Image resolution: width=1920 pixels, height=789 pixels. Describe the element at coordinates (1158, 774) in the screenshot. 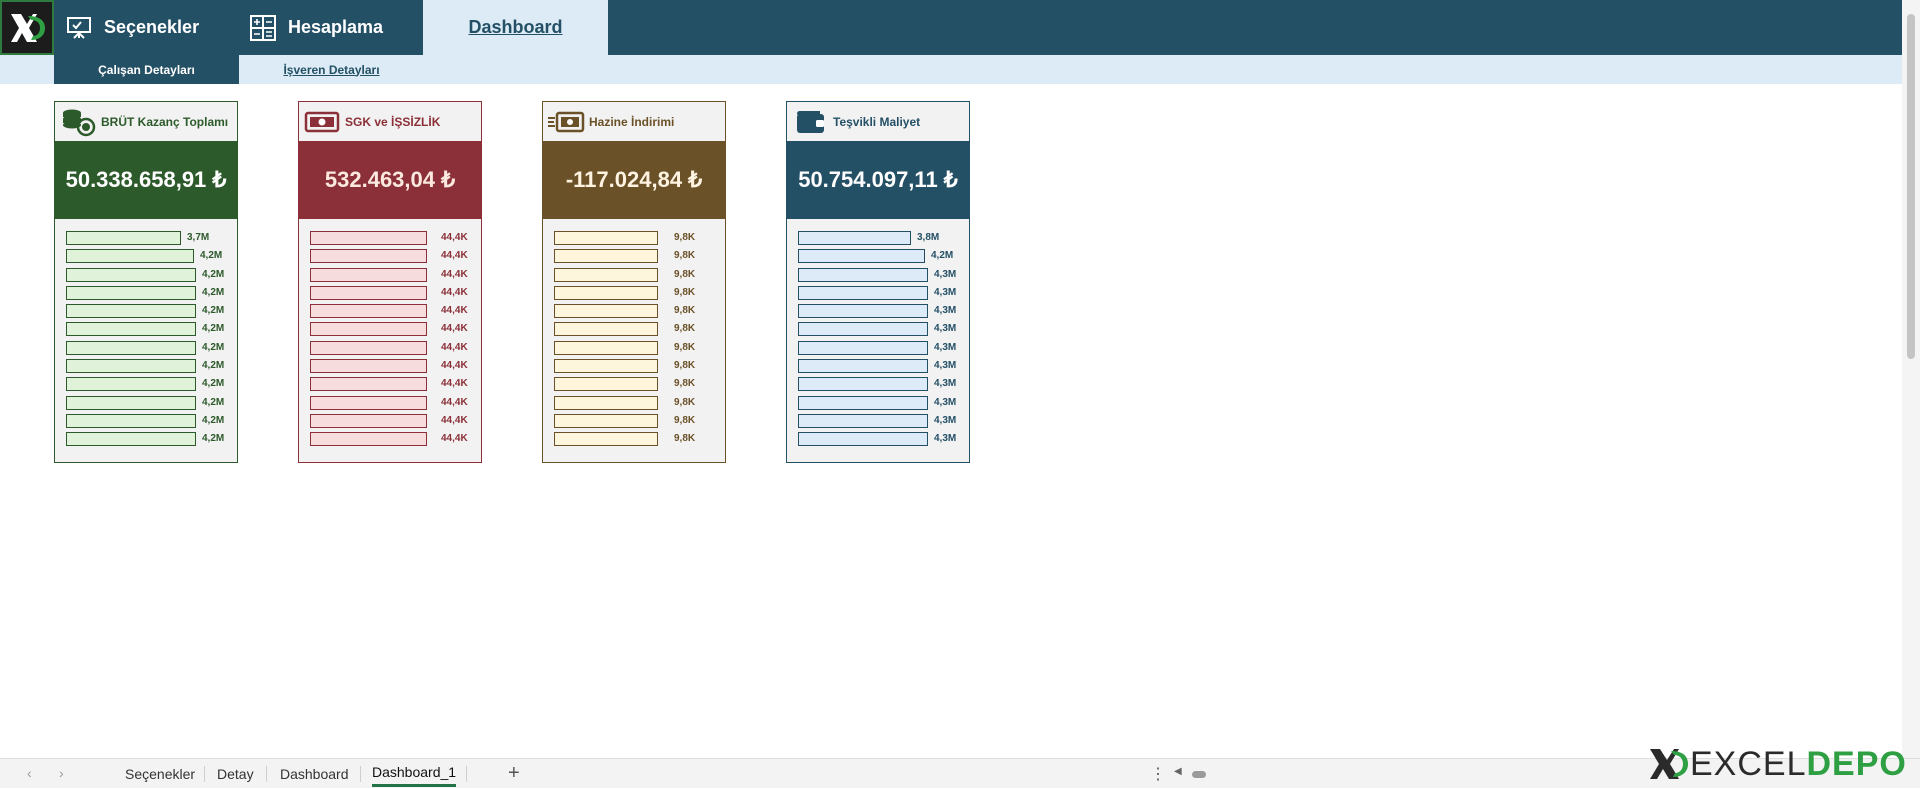

I see `more-options-icon: ⋮` at that location.